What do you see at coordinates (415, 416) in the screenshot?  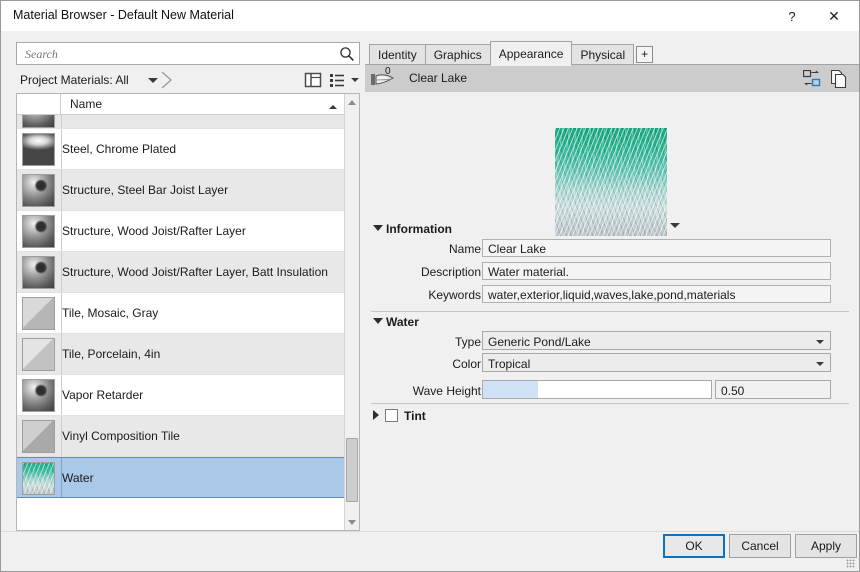 I see `tint-section-label: Tint` at bounding box center [415, 416].